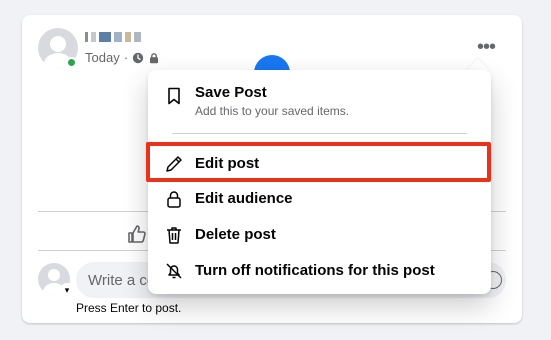 This screenshot has width=551, height=340. Describe the element at coordinates (137, 234) in the screenshot. I see `like-icon` at that location.